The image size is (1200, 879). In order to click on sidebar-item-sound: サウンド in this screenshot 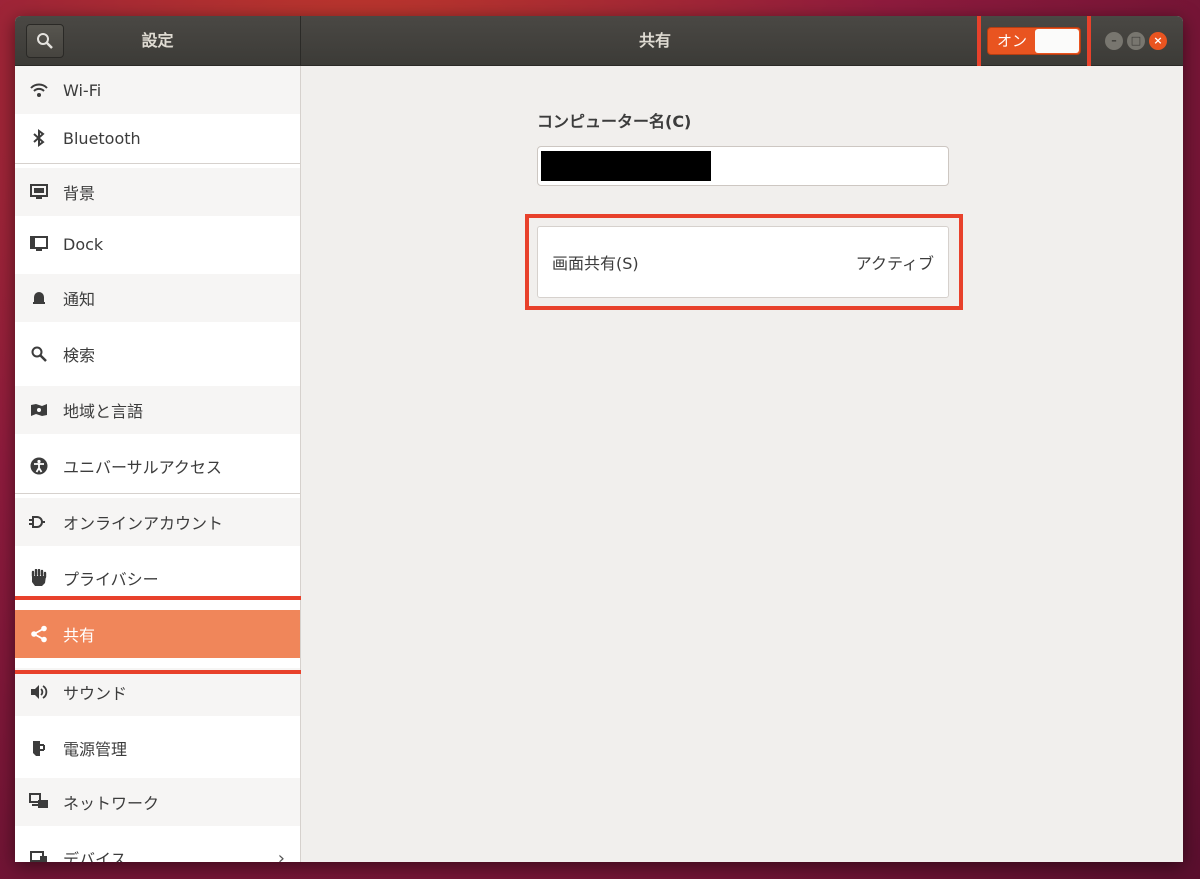, I will do `click(157, 692)`.